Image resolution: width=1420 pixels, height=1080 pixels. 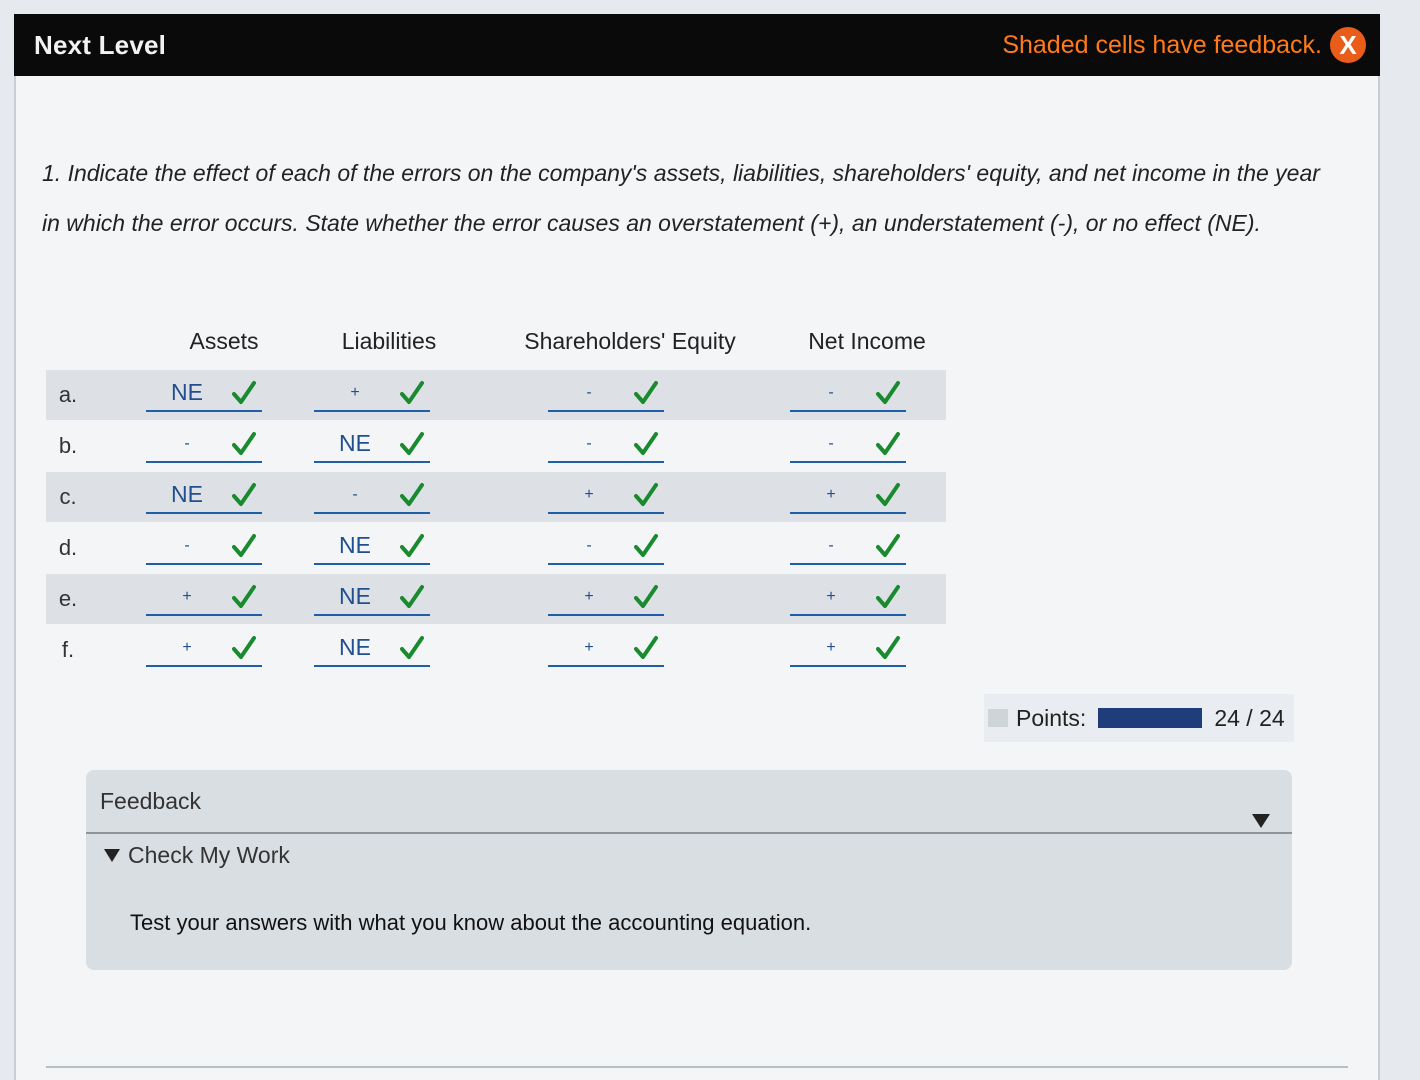 I want to click on answer-cell-liabilities: -, so click(x=372, y=495).